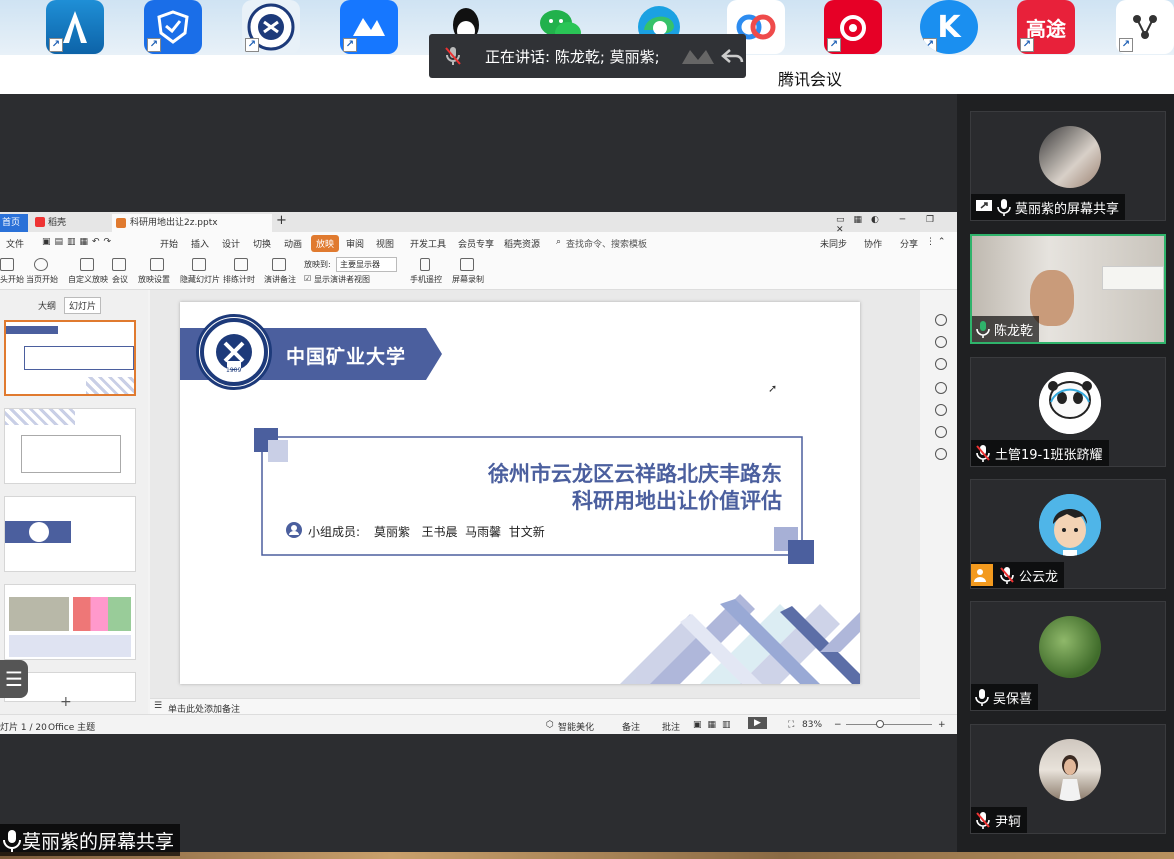 The image size is (1174, 859). I want to click on autodesk-icon: ↗, so click(75, 27).